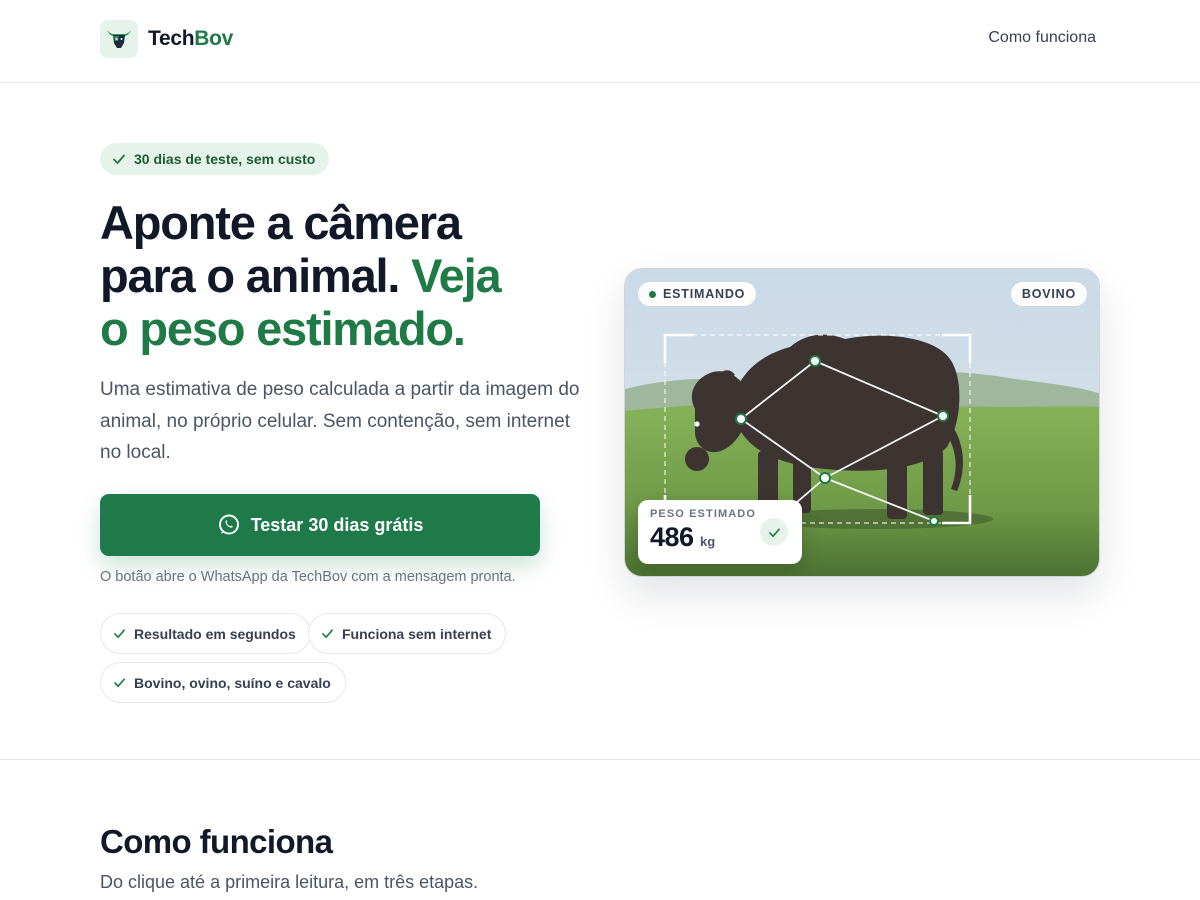 The image size is (1200, 900). Describe the element at coordinates (417, 633) in the screenshot. I see `feature-chip-label: Funciona sem internet` at that location.